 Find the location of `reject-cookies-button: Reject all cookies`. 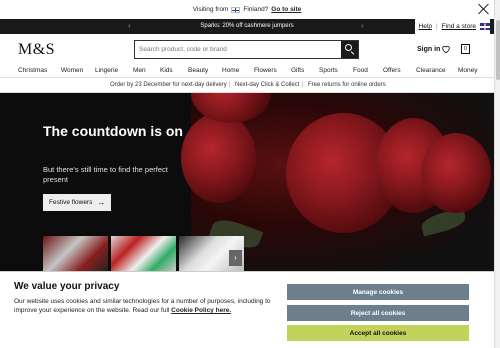

reject-cookies-button: Reject all cookies is located at coordinates (378, 313).